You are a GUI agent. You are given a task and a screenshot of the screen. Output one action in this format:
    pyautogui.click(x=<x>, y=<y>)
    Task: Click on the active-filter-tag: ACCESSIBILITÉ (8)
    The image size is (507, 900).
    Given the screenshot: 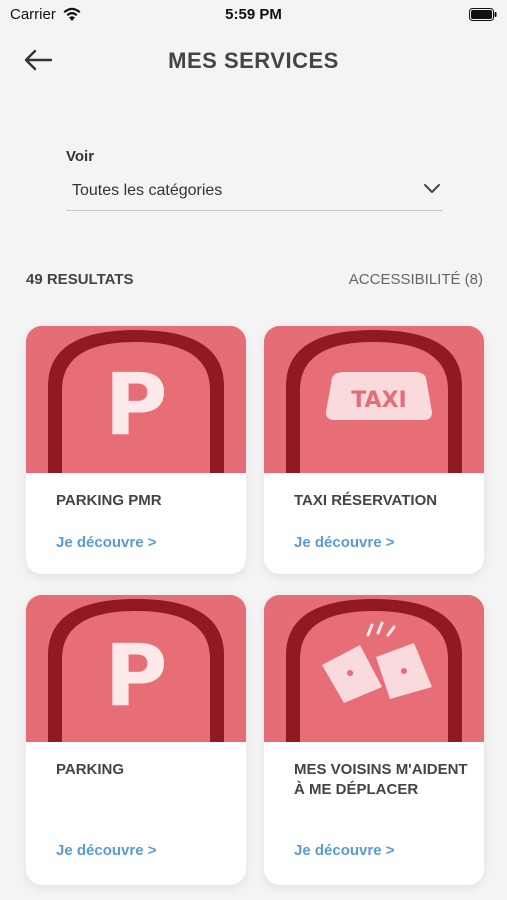 What is the action you would take?
    pyautogui.click(x=416, y=279)
    